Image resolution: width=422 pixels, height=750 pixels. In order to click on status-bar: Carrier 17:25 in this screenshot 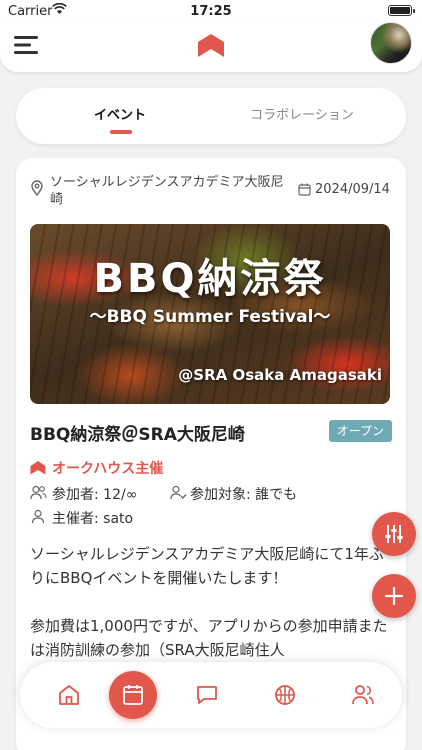, I will do `click(211, 11)`.